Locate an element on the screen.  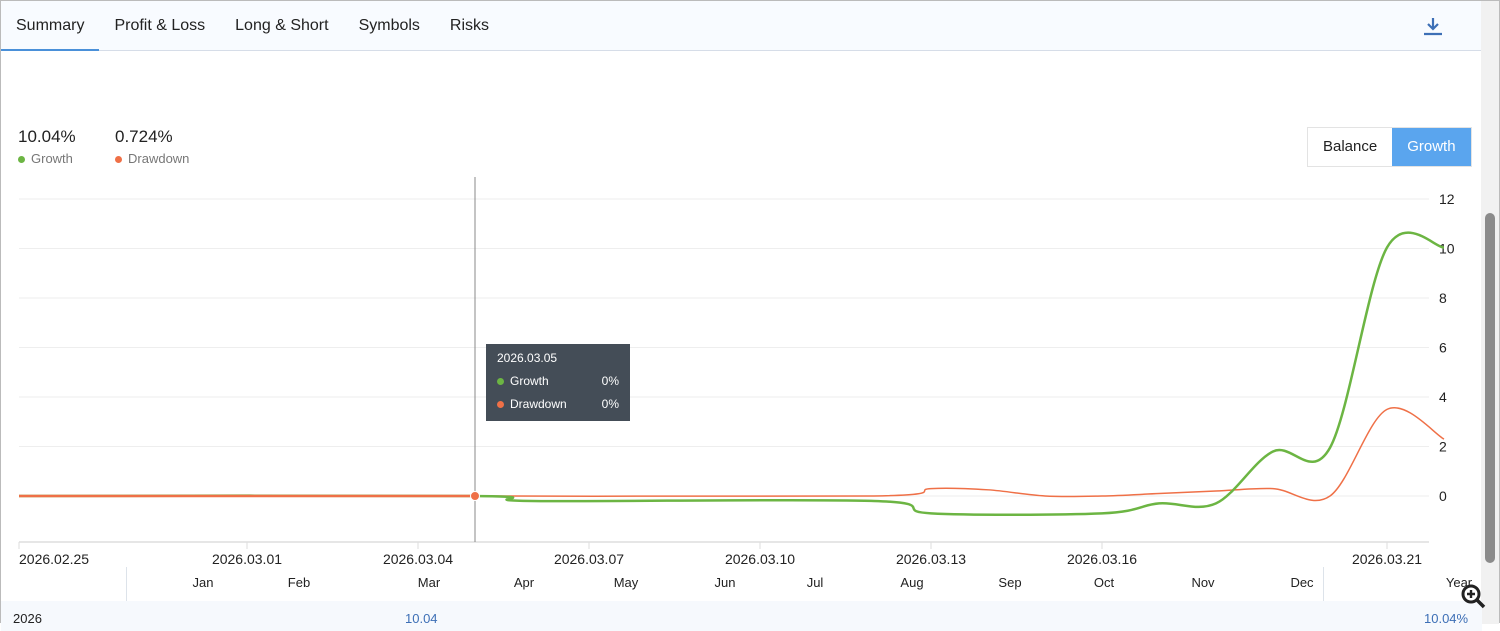
hover-point is located at coordinates (475, 496).